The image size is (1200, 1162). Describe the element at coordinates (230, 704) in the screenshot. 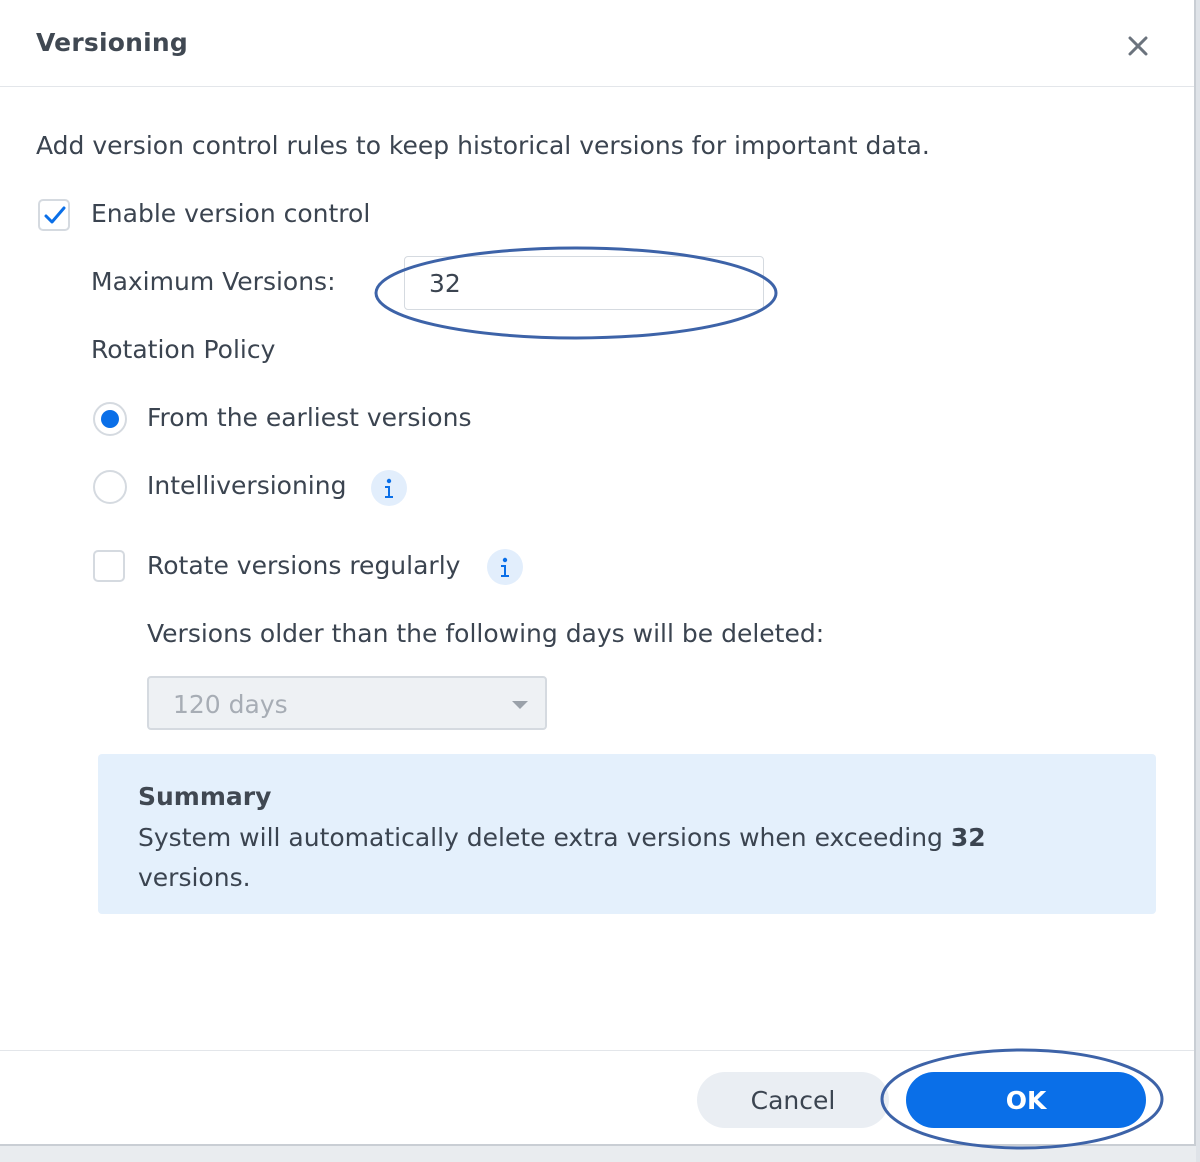

I see `days-select-value: 120 days` at that location.